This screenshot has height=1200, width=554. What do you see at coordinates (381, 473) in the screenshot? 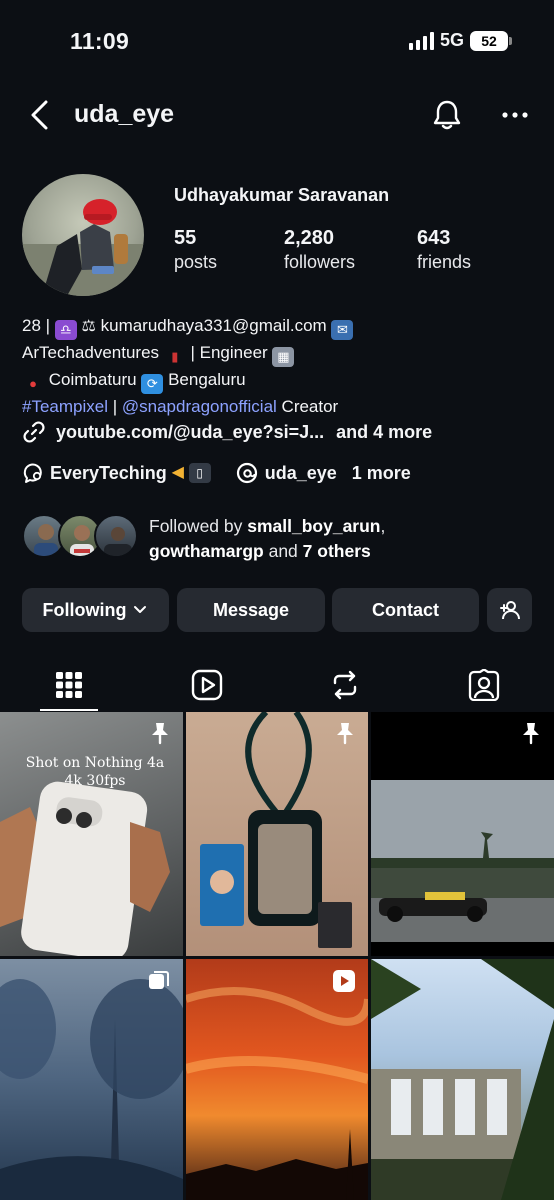
I see `more-chips: 1 more` at bounding box center [381, 473].